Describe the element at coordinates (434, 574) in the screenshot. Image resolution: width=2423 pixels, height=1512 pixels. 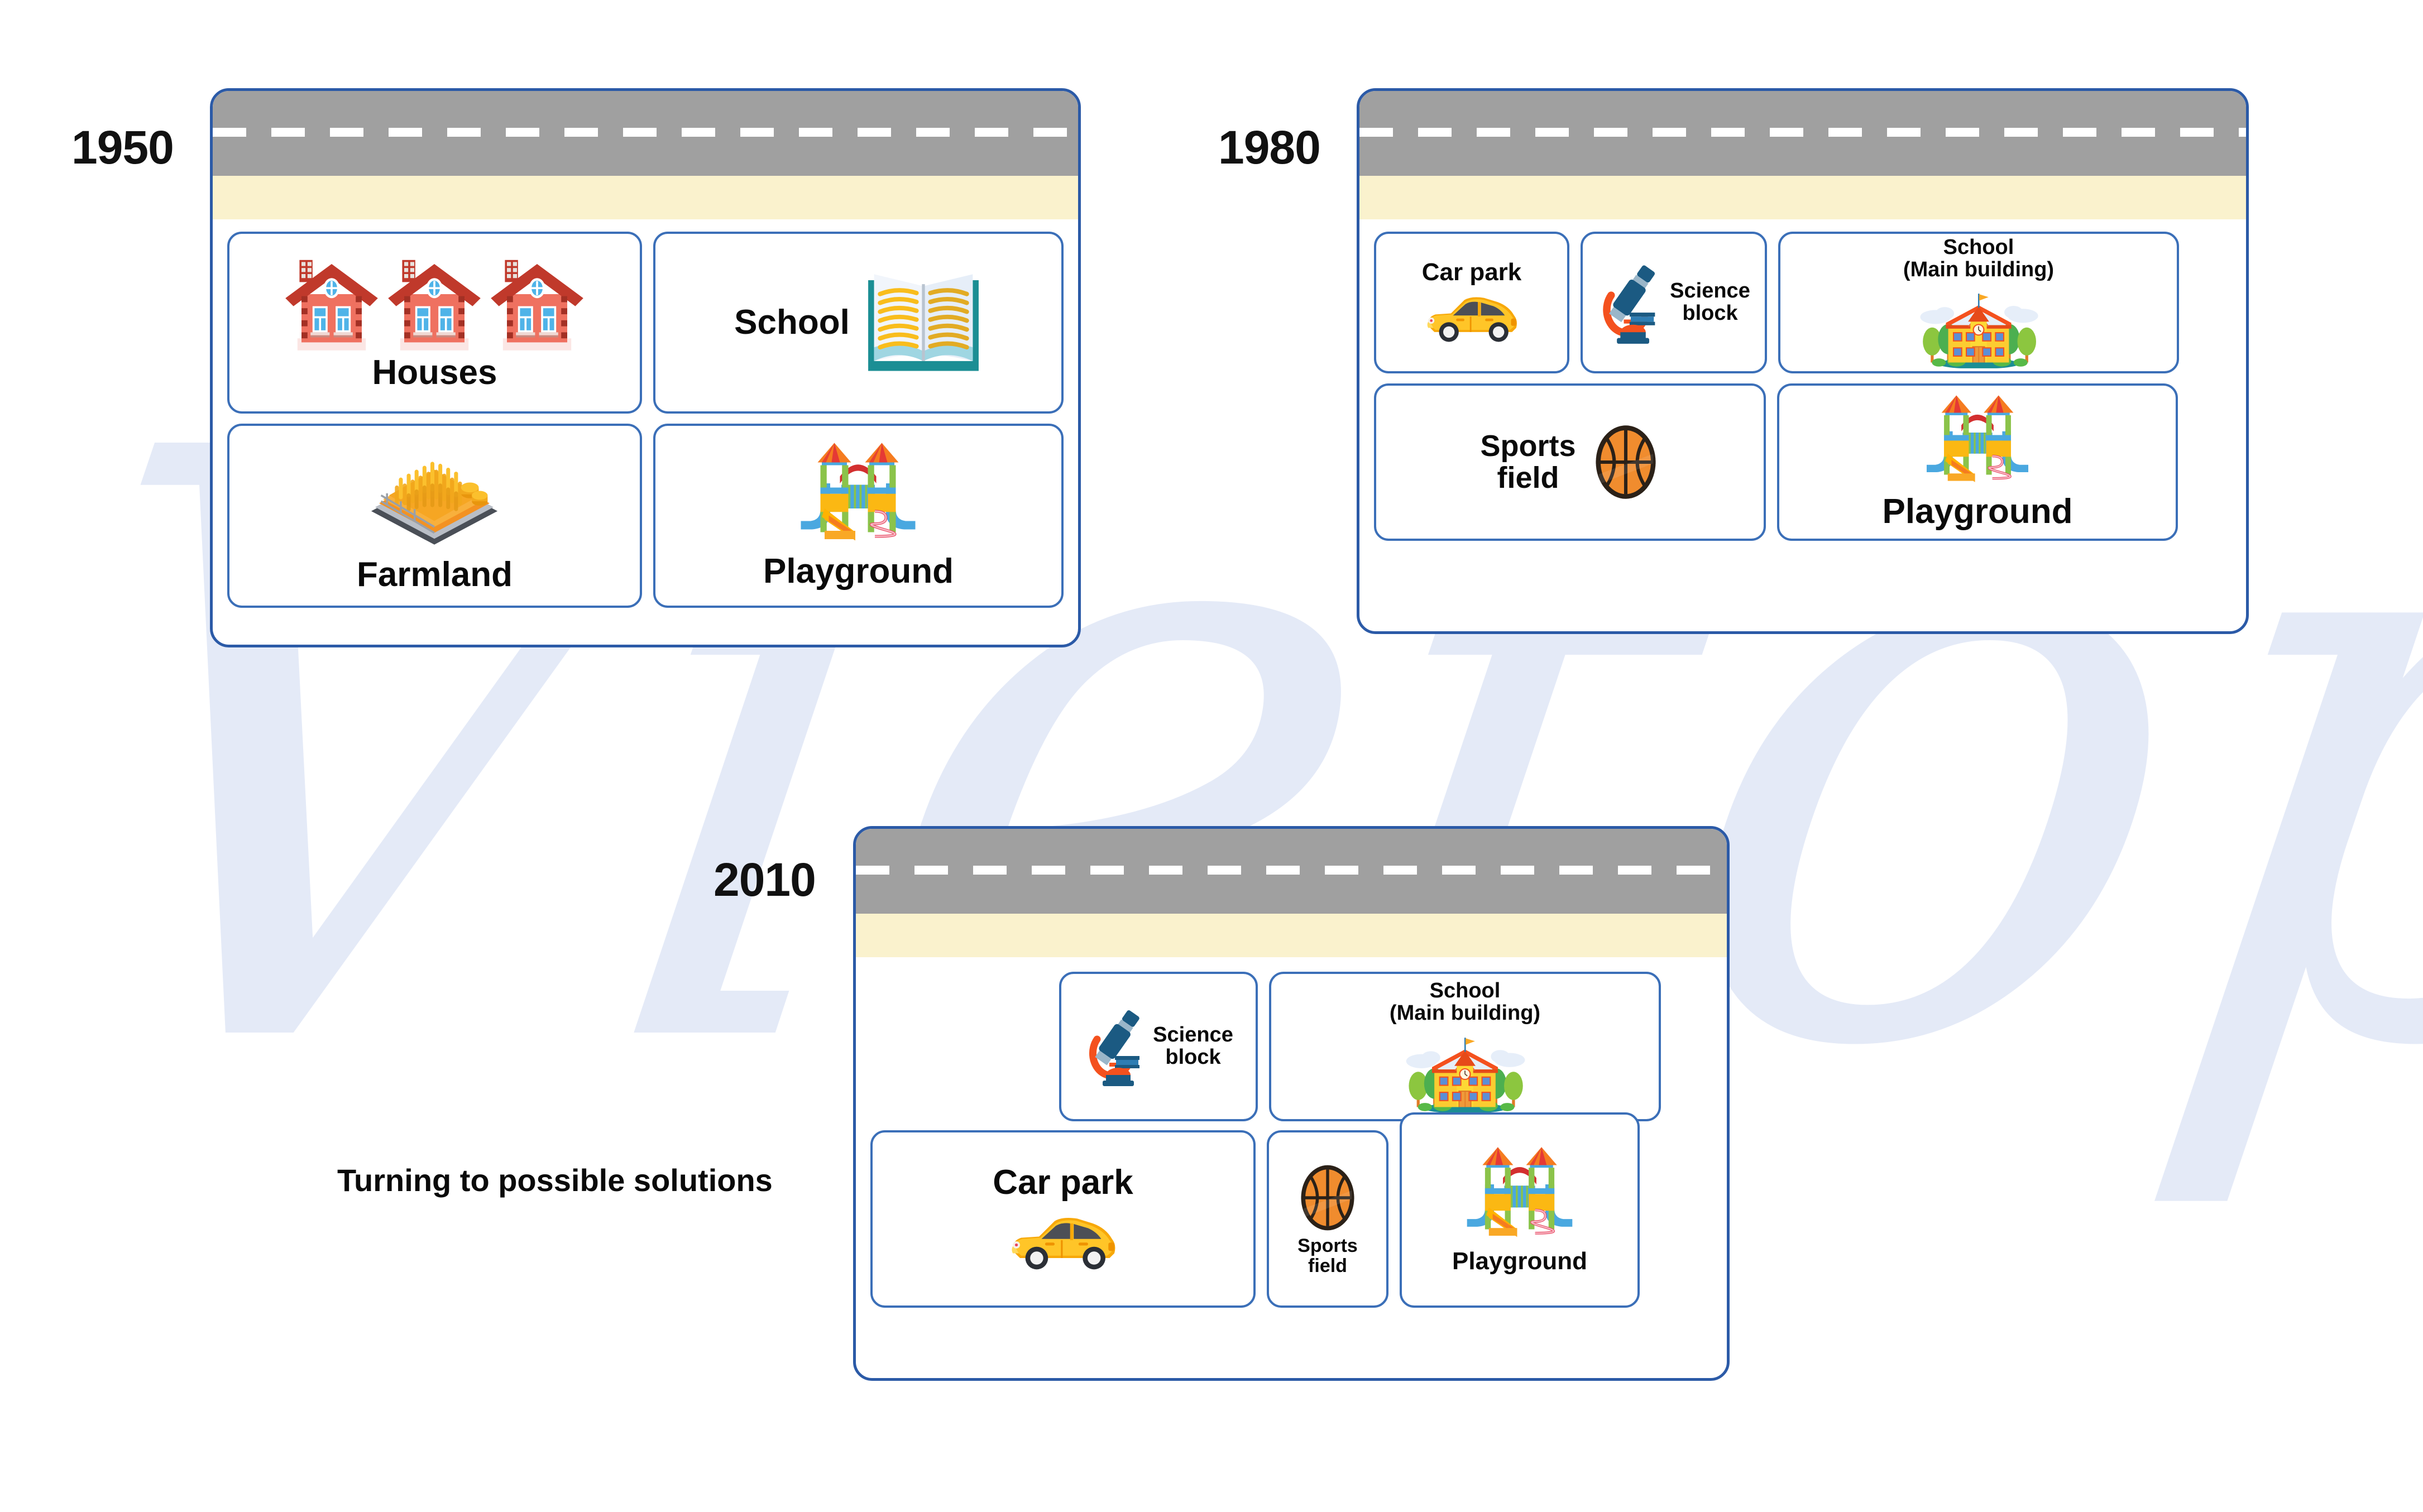
I see `cell-label: Farmland` at that location.